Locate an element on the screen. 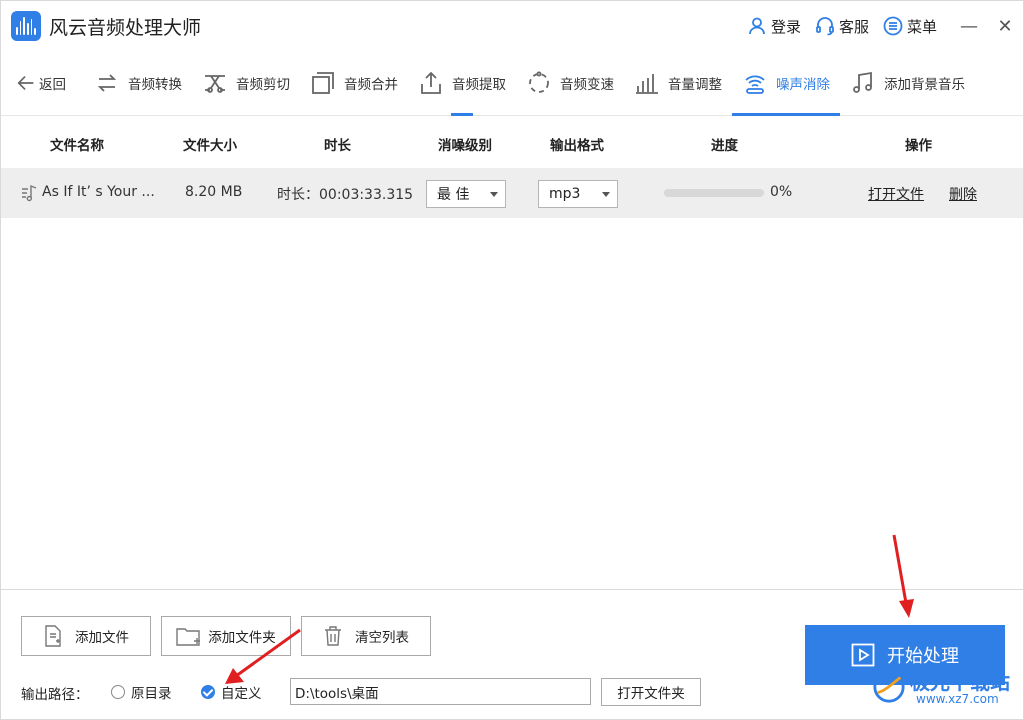 The image size is (1024, 720). add-file-label: 添加文件 is located at coordinates (102, 638).